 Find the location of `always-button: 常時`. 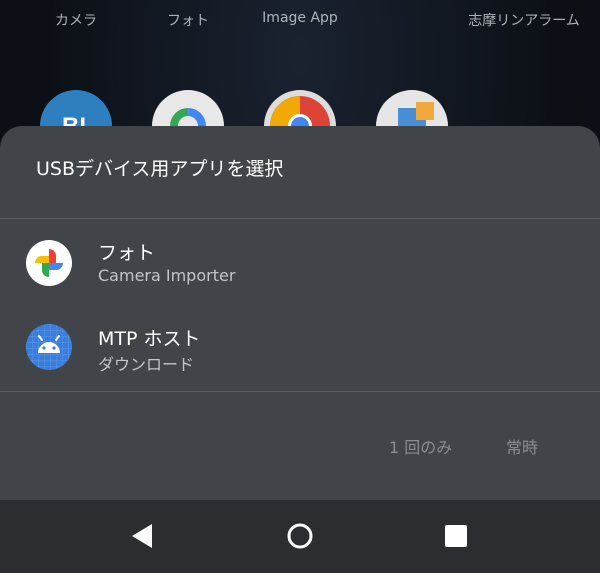

always-button: 常時 is located at coordinates (522, 446).